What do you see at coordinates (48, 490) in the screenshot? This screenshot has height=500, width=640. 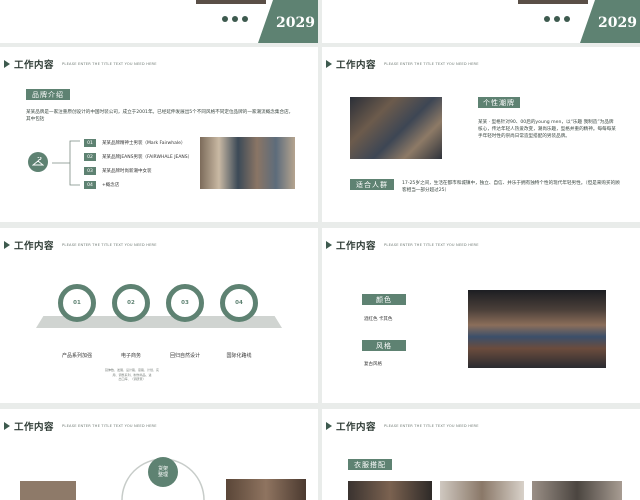 I see `shelf-photo-left` at bounding box center [48, 490].